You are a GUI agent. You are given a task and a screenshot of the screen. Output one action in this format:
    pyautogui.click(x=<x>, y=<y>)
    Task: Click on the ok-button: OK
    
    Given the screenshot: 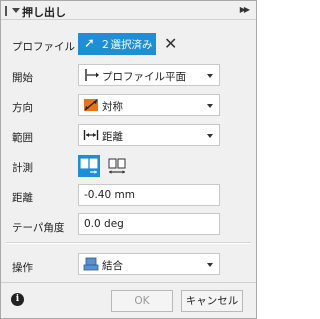 What is the action you would take?
    pyautogui.click(x=142, y=301)
    